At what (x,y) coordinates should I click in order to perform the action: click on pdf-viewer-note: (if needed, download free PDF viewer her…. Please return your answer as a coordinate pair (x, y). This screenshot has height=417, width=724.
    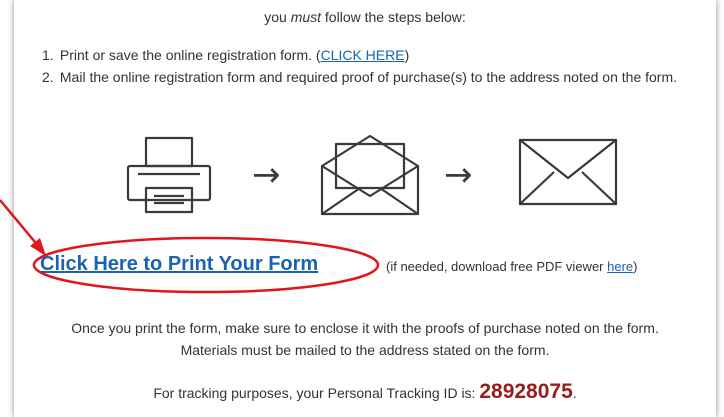
    Looking at the image, I should click on (512, 266).